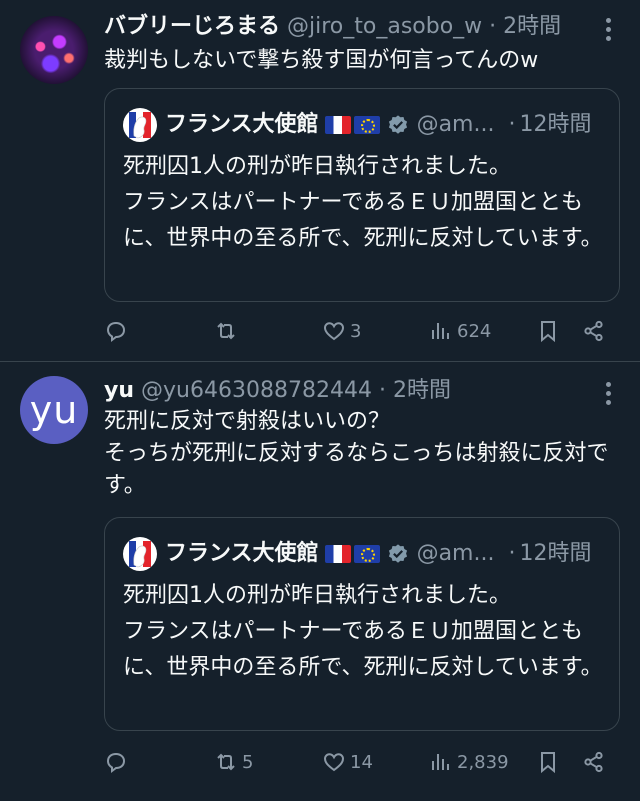  Describe the element at coordinates (119, 390) in the screenshot. I see `display-name: yu` at that location.